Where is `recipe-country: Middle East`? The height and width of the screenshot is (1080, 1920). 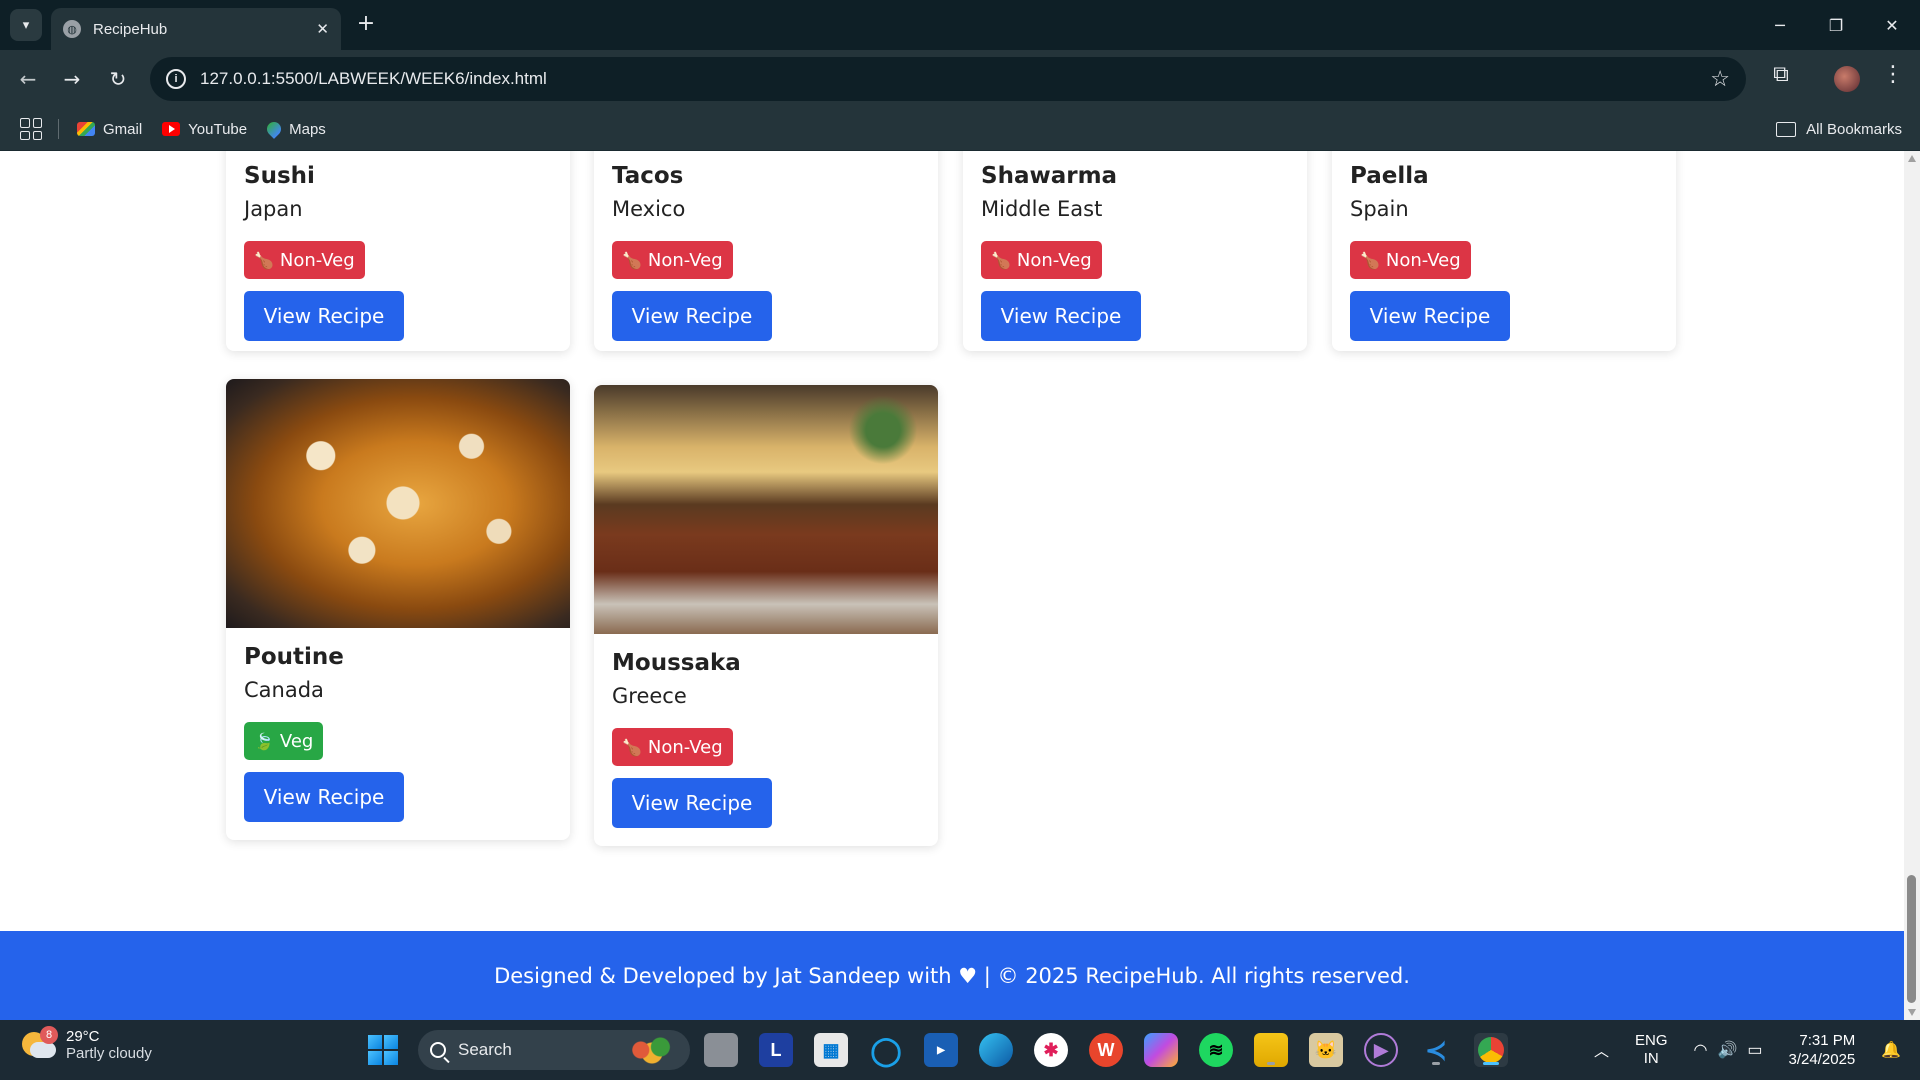
recipe-country: Middle East is located at coordinates (1042, 209).